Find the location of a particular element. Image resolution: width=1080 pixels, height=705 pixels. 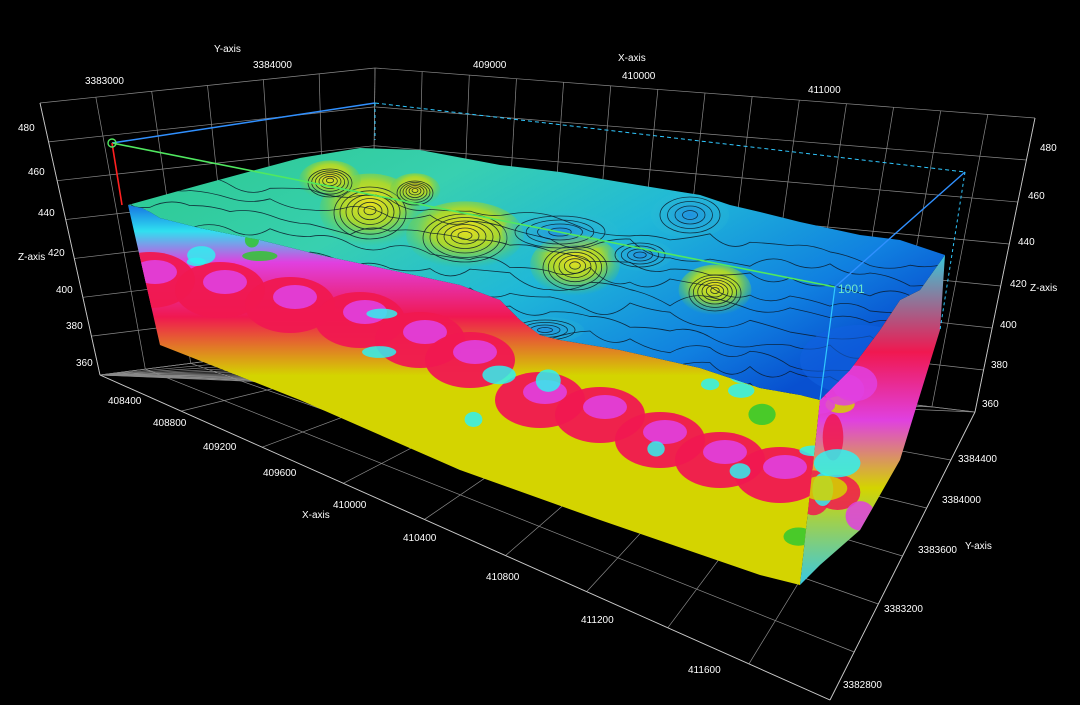

z-tick-label: 420 is located at coordinates (56, 253).